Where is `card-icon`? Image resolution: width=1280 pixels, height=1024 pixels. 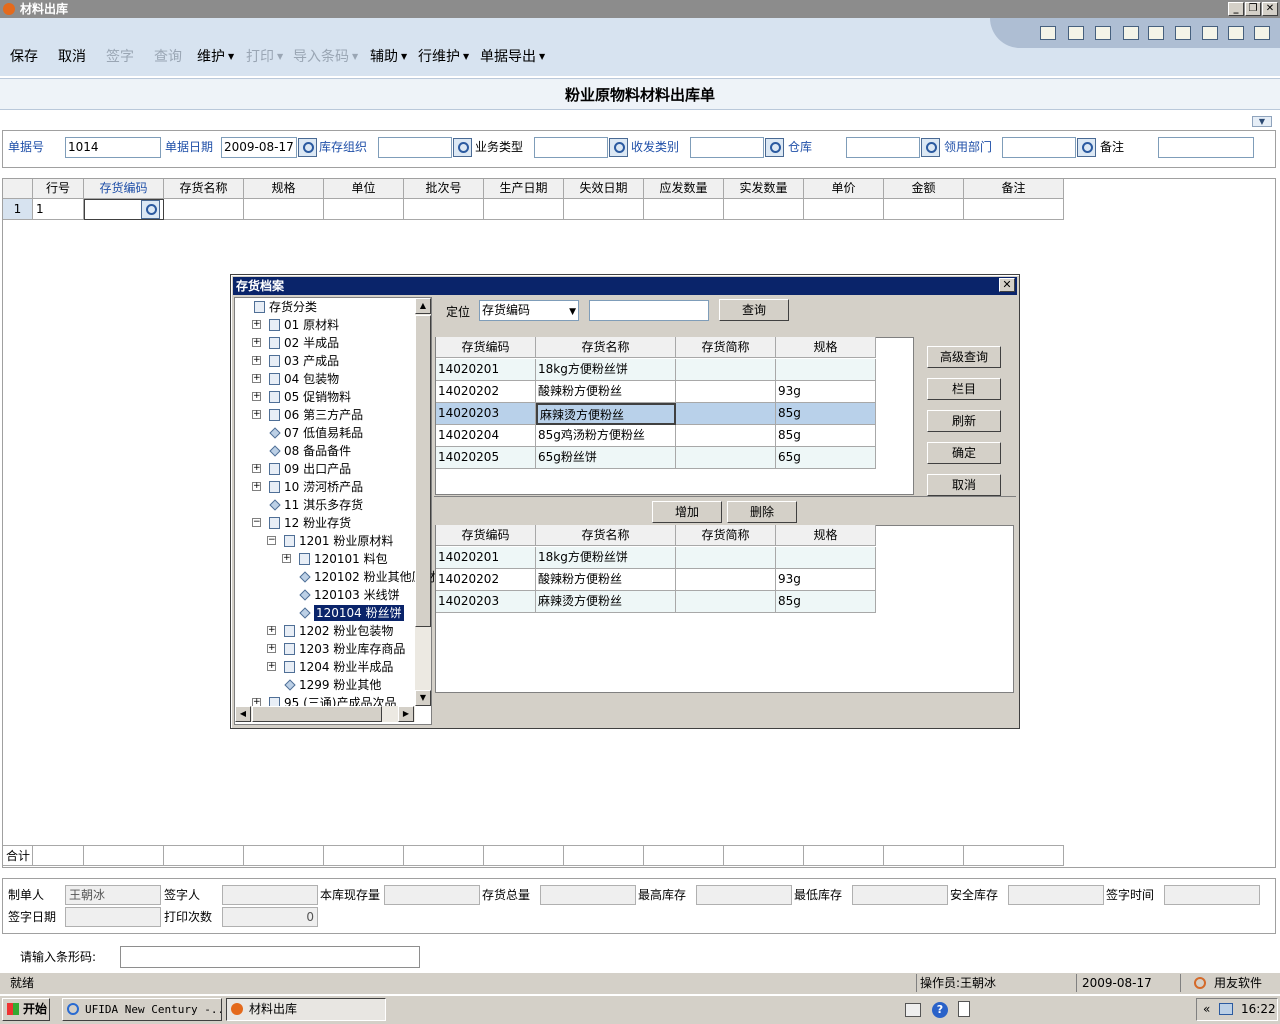
card-icon is located at coordinates (1103, 33).